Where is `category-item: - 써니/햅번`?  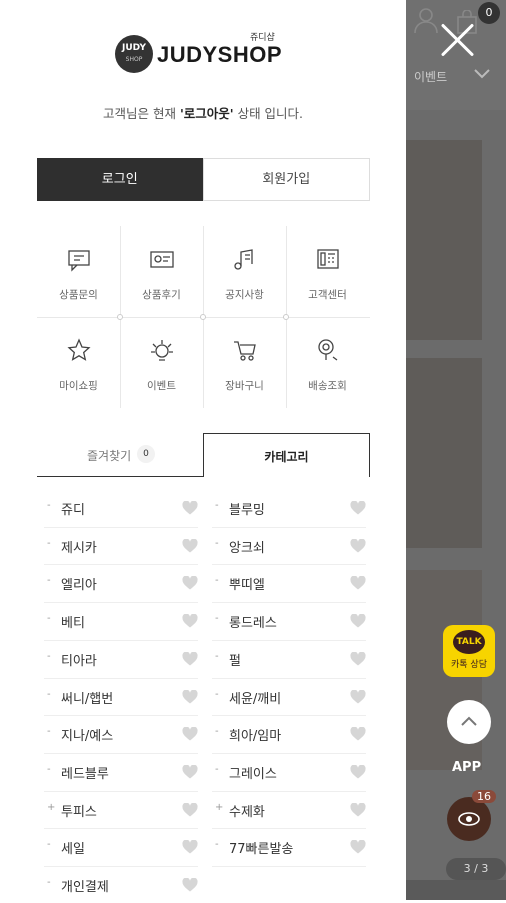 category-item: - 써니/햅번 is located at coordinates (121, 696).